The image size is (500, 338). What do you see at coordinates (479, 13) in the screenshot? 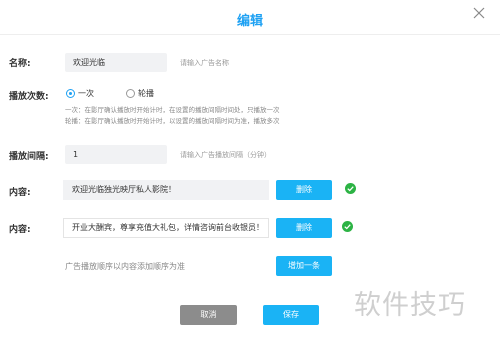
I see `close-icon` at bounding box center [479, 13].